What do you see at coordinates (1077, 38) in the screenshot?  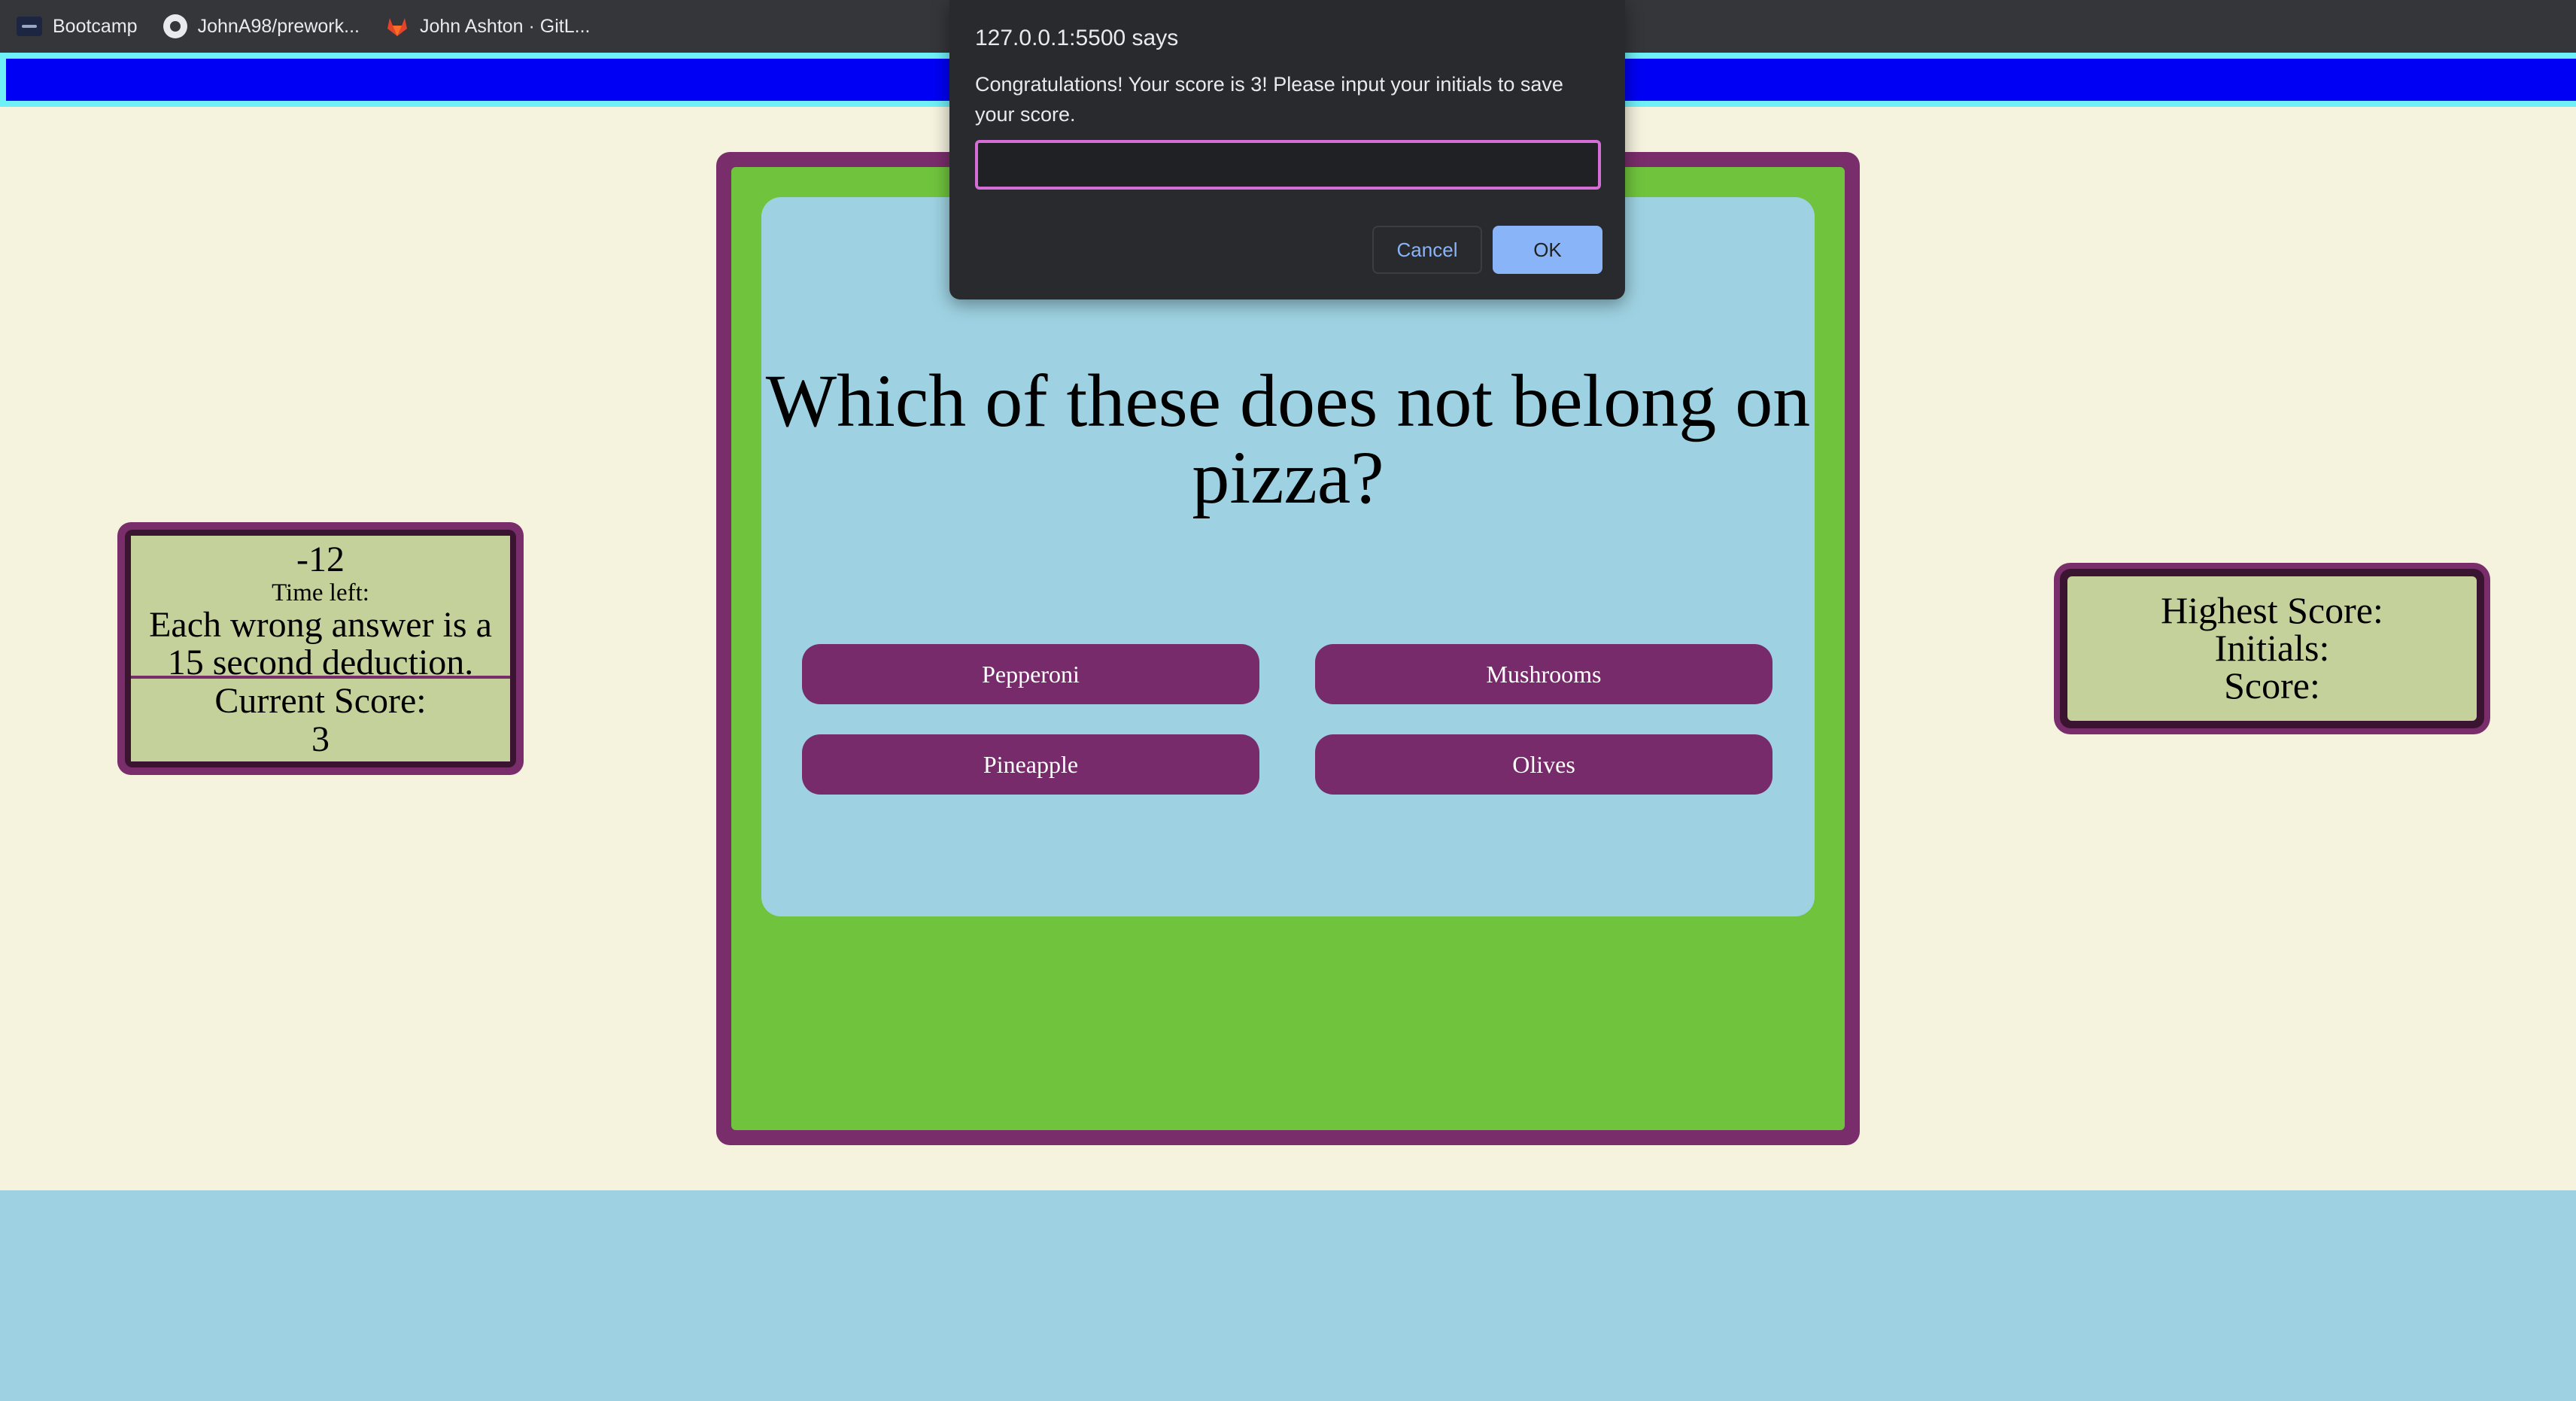 I see `dialog-title: 127.0.0.1:5500 says` at bounding box center [1077, 38].